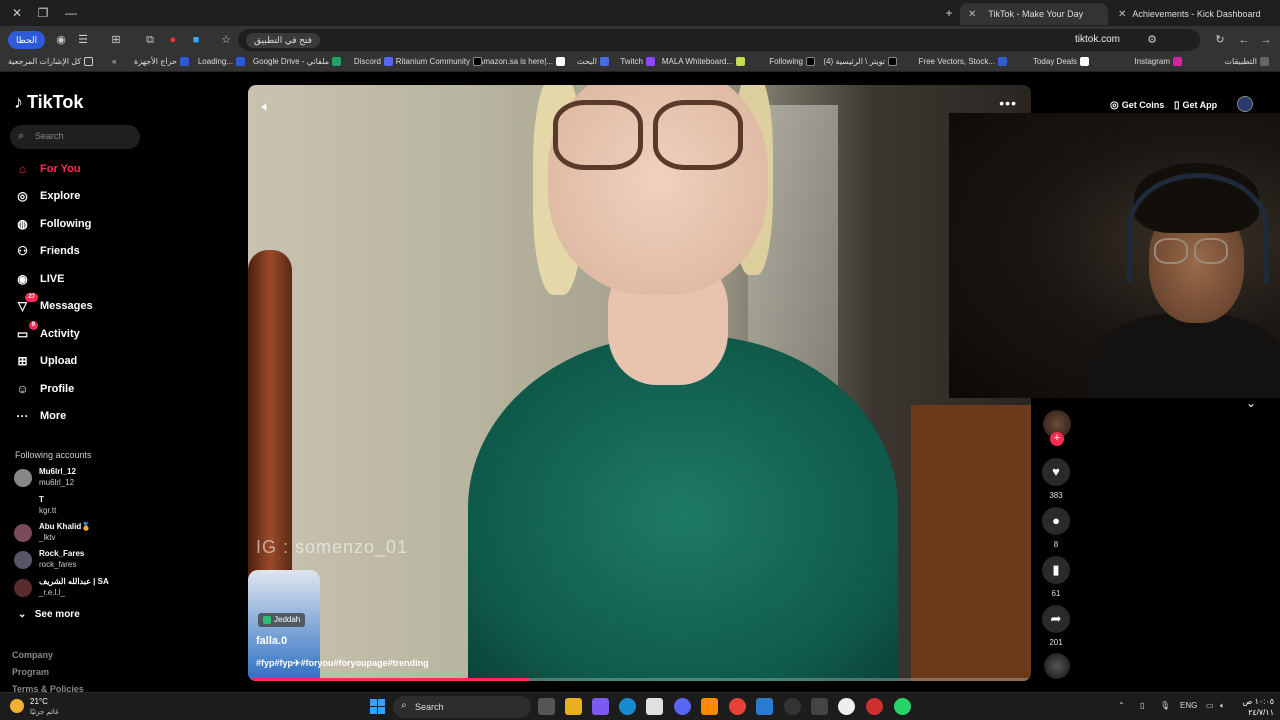  Describe the element at coordinates (764, 706) in the screenshot. I see `mail-icon` at that location.